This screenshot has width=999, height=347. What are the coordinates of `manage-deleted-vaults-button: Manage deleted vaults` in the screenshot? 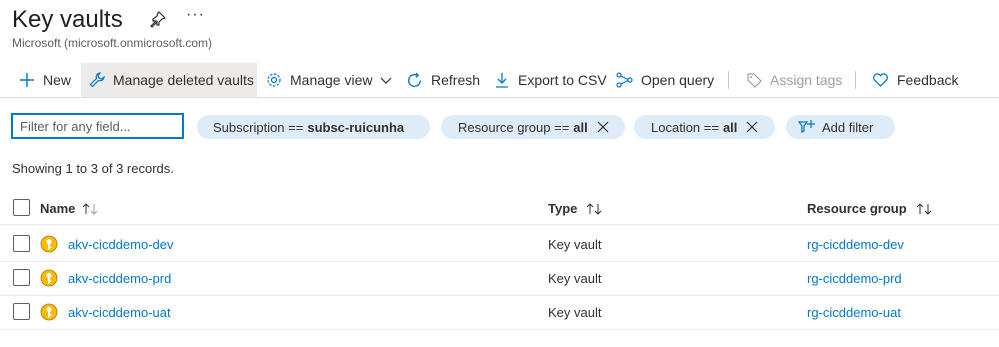 It's located at (169, 80).